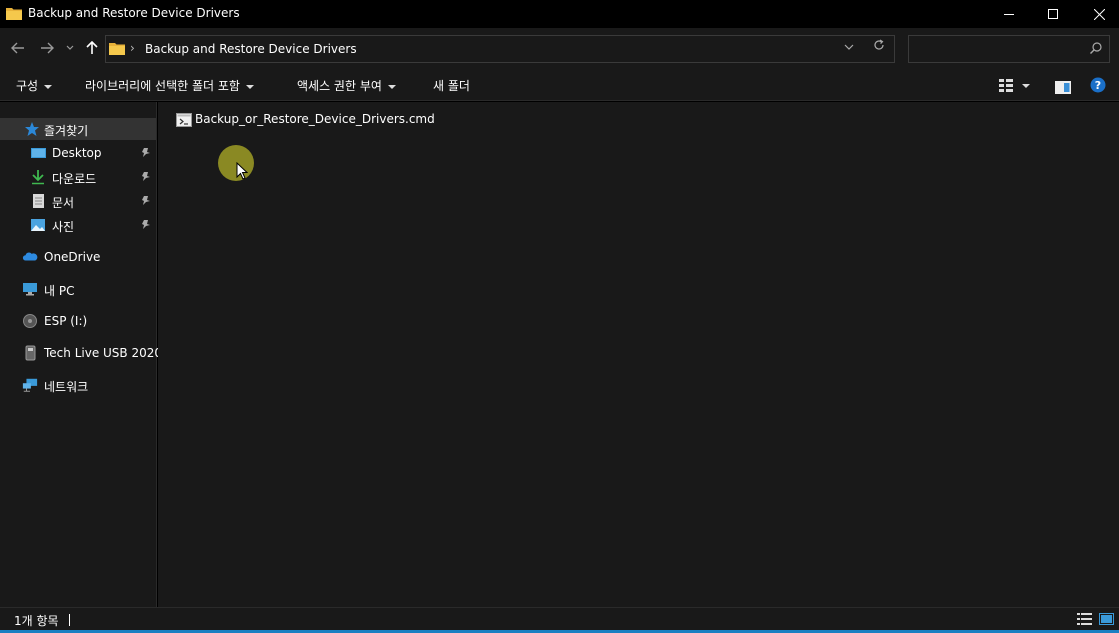 Image resolution: width=1119 pixels, height=633 pixels. I want to click on refresh-button, so click(879, 47).